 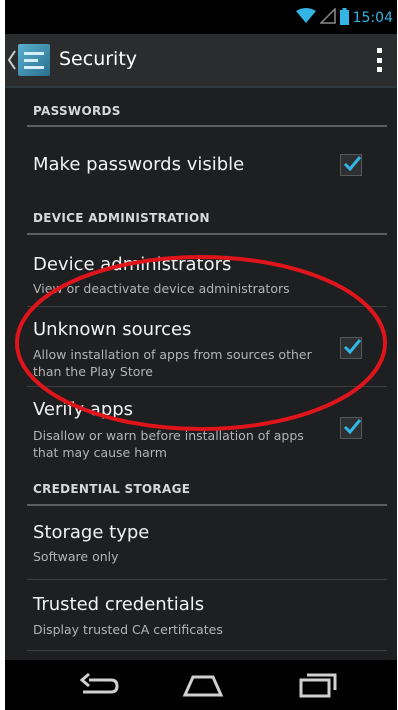 I want to click on overflow-menu-icon, so click(x=380, y=60).